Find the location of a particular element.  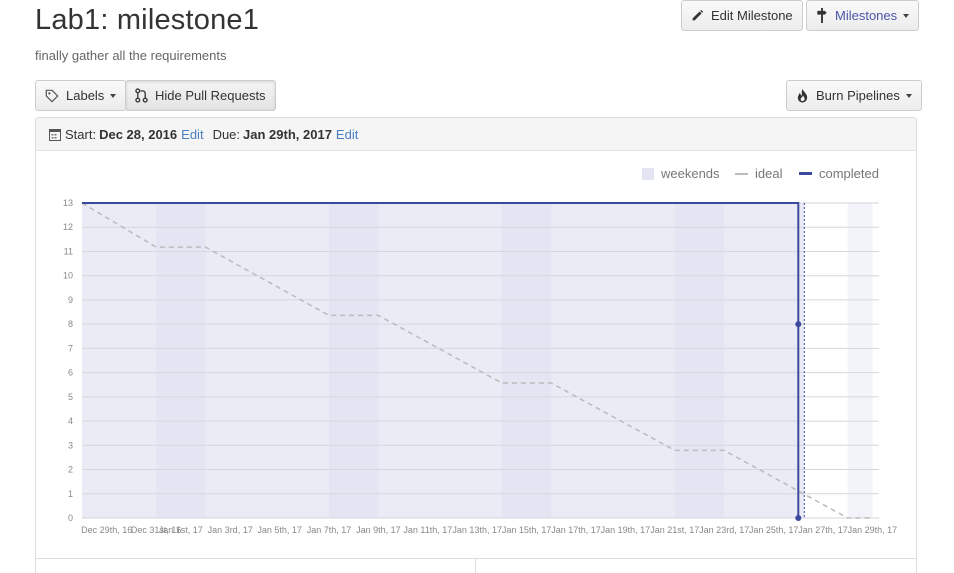

y-tick-label: 11 is located at coordinates (68, 251).